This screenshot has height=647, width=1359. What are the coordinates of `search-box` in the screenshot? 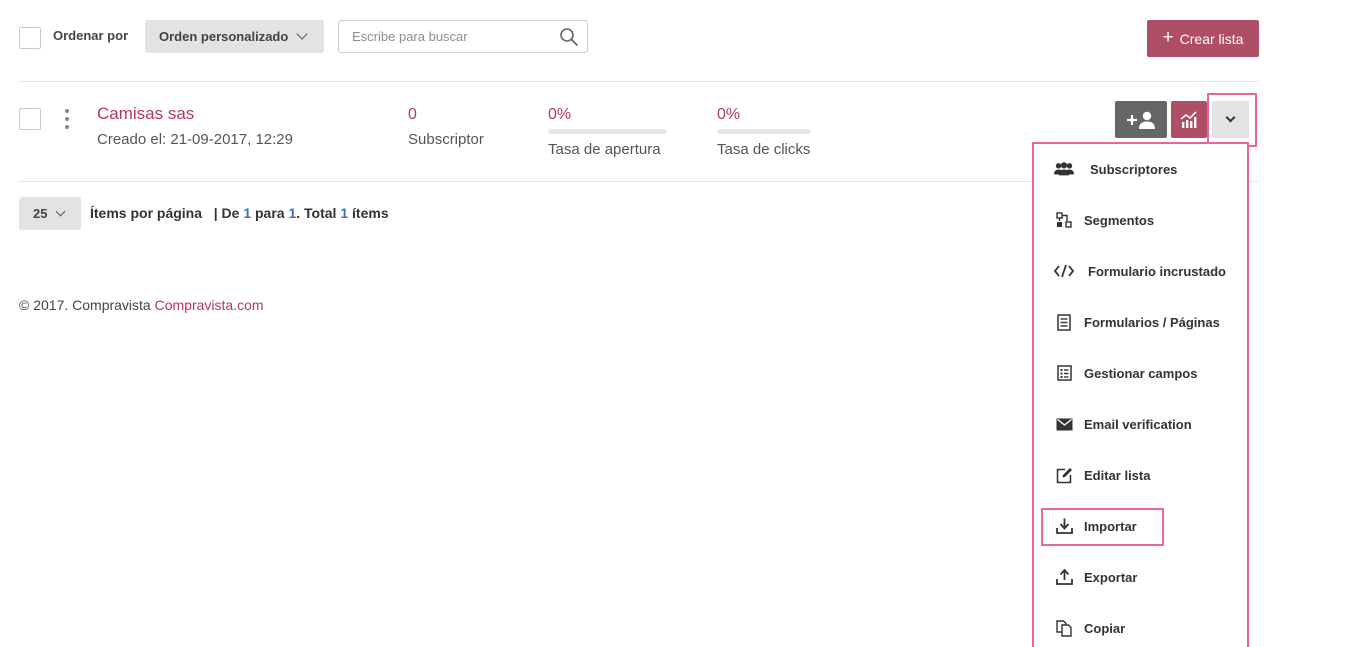 It's located at (463, 36).